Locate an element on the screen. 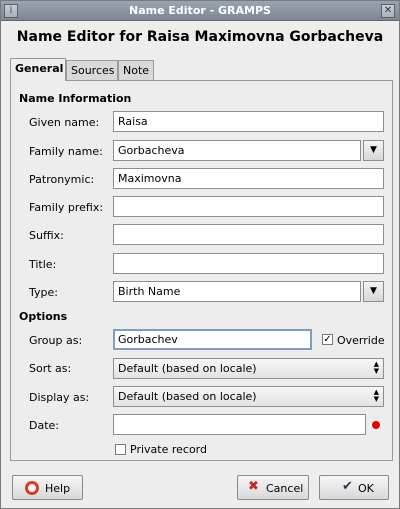 The image size is (400, 509). tab-general: General is located at coordinates (38, 69).